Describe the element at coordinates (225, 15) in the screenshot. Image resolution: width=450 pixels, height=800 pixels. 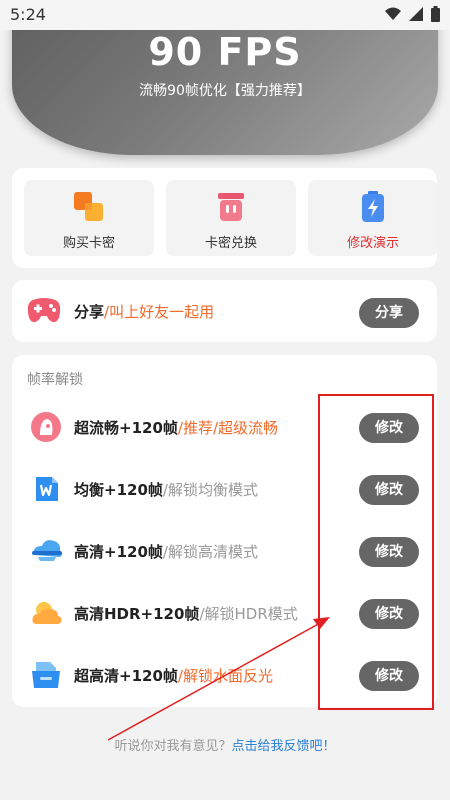
I see `status-bar: 5:24` at that location.